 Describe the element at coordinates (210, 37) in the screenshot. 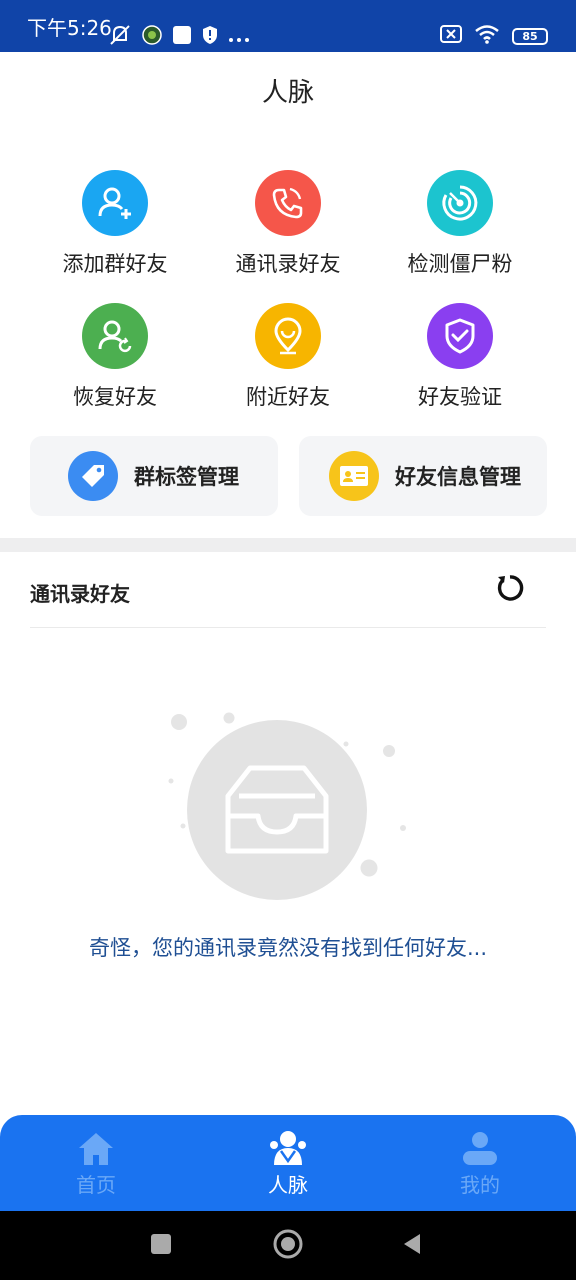

I see `shield-icon` at that location.